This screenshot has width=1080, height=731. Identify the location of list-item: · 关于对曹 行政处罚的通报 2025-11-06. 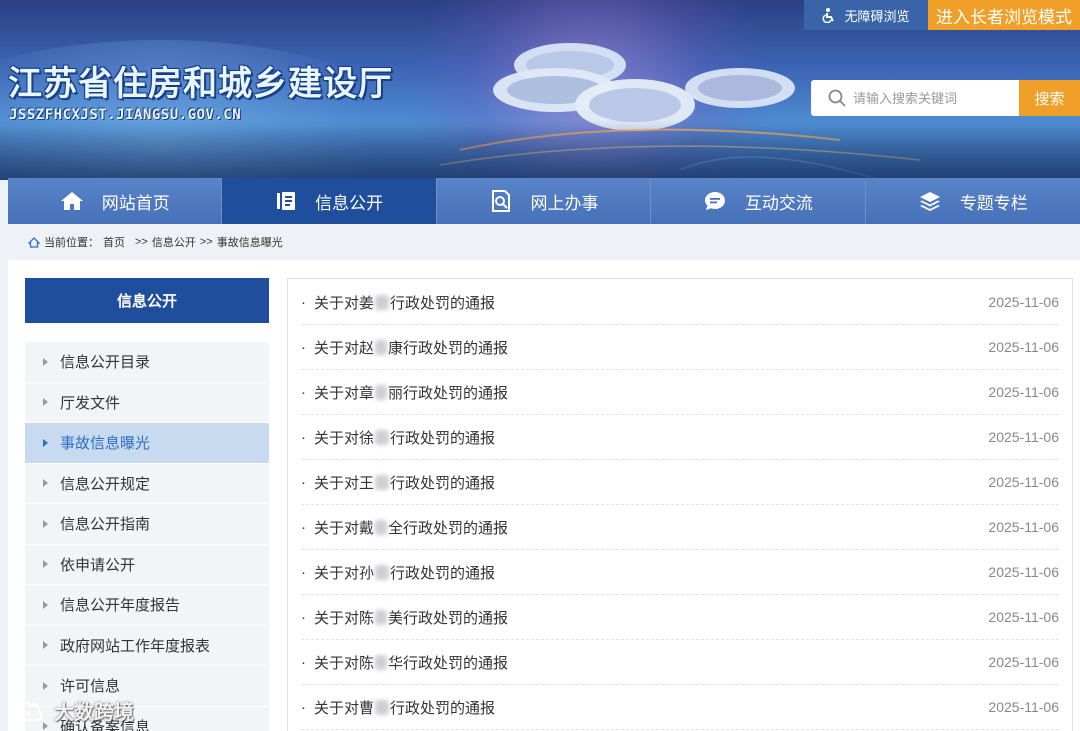
(680, 707).